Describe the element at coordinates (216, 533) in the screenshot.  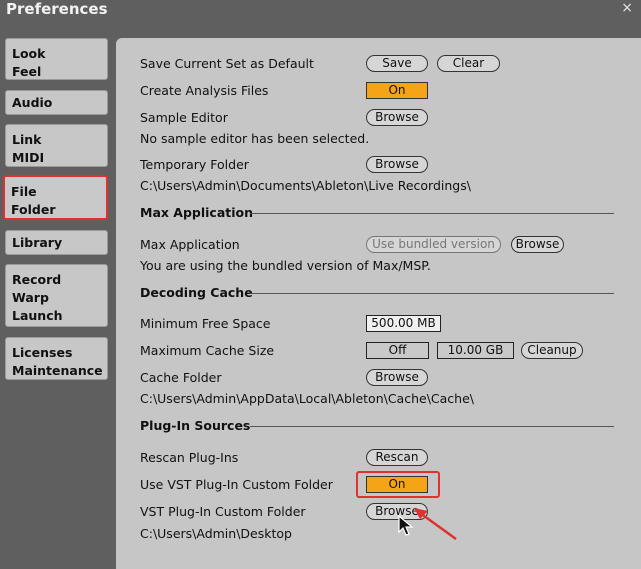
I see `vst-custom-folder-path: C:\Users\Admin\Desktop` at that location.